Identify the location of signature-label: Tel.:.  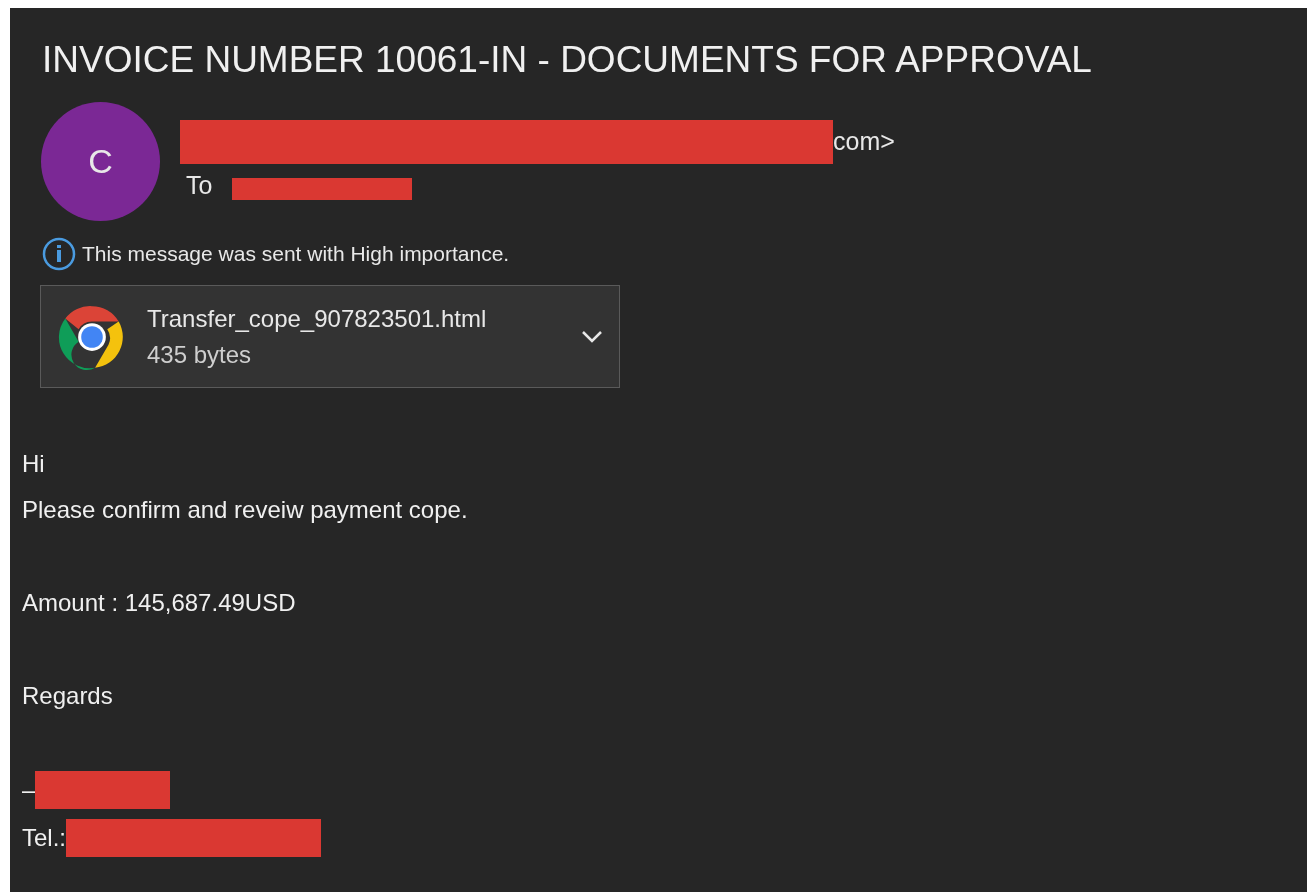
(44, 838).